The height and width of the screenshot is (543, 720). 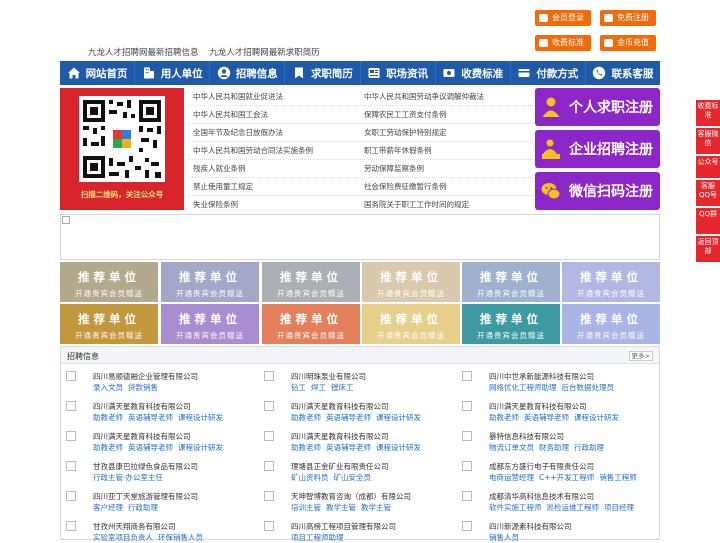 I want to click on register-button: 免费注册, so click(x=628, y=18).